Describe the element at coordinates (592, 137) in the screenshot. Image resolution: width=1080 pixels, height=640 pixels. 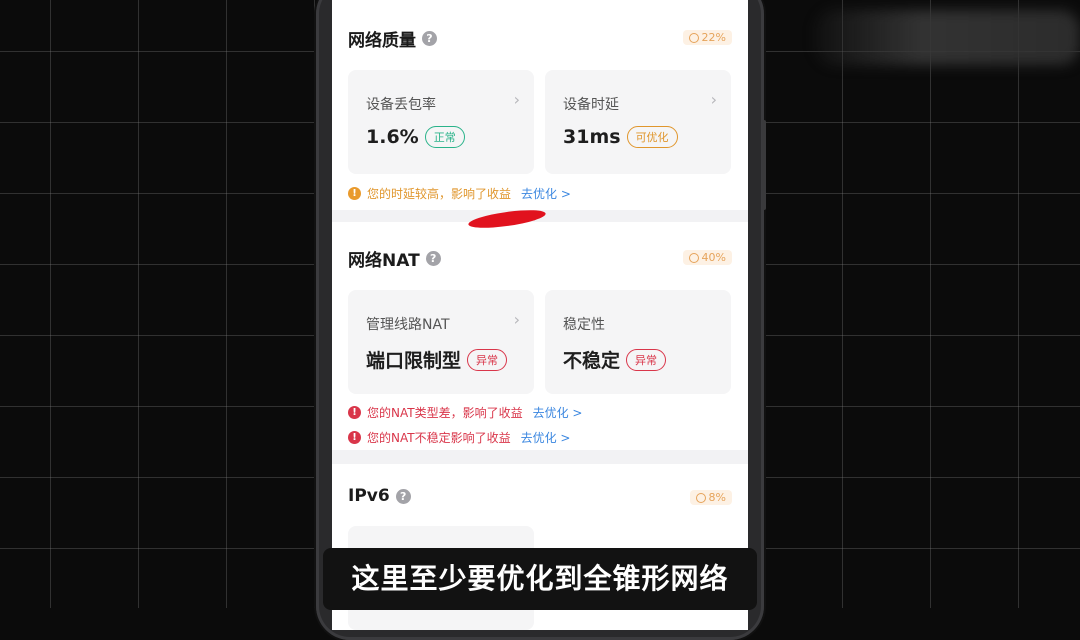
I see `tile-value-text: 31ms` at that location.